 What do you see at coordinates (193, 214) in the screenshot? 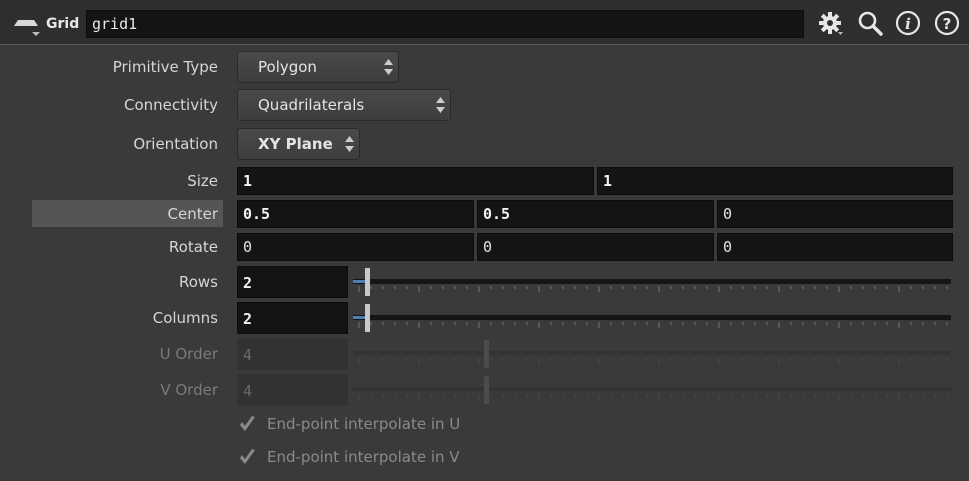
I see `center-label: Center` at bounding box center [193, 214].